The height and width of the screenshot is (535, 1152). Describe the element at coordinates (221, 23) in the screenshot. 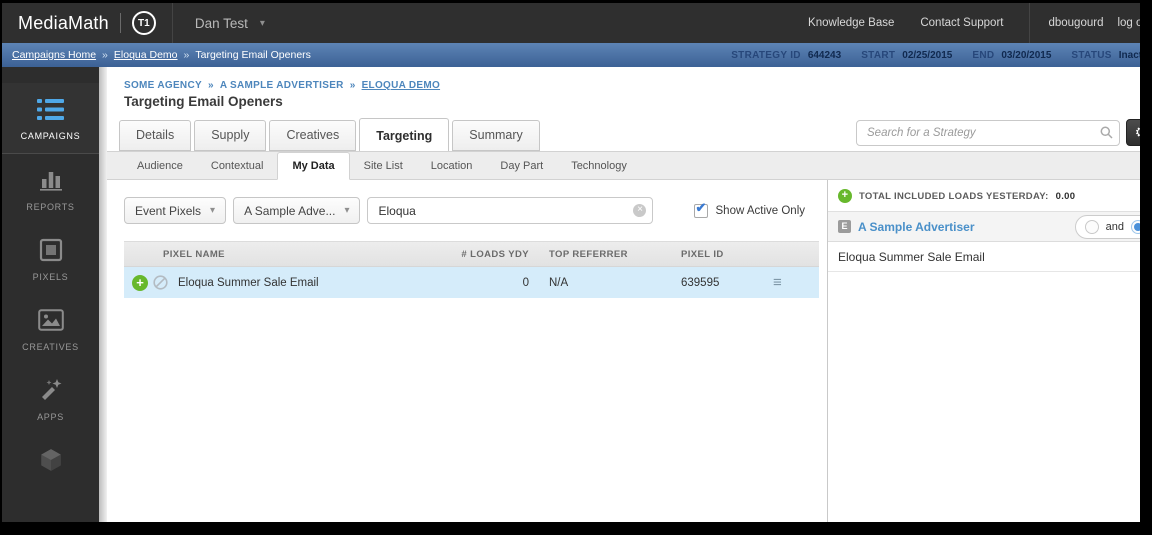

I see `user-context-label: Dan Test` at that location.